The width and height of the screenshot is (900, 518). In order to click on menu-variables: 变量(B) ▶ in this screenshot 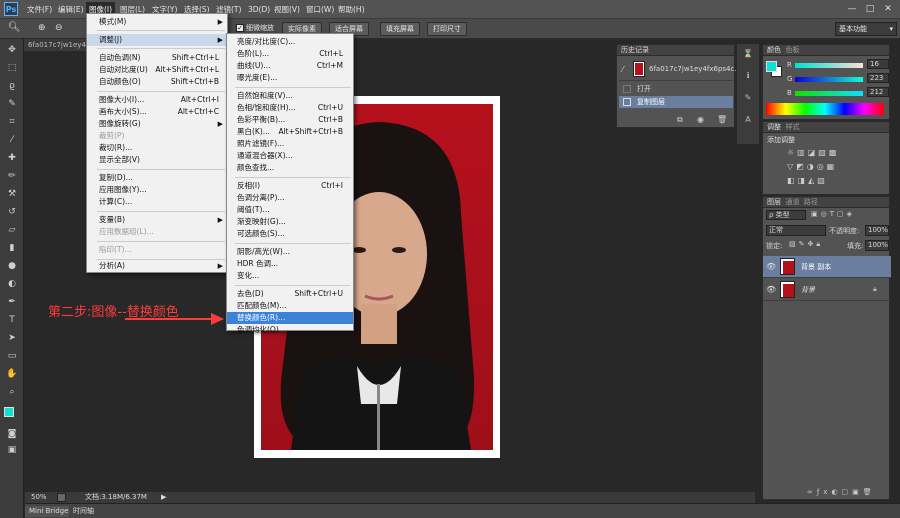, I will do `click(157, 220)`.